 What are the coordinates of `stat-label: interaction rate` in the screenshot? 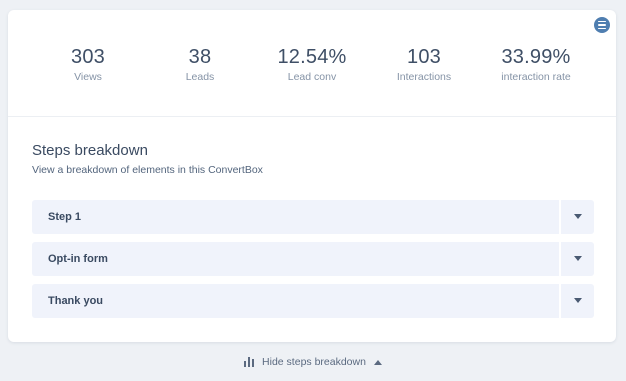 It's located at (536, 77).